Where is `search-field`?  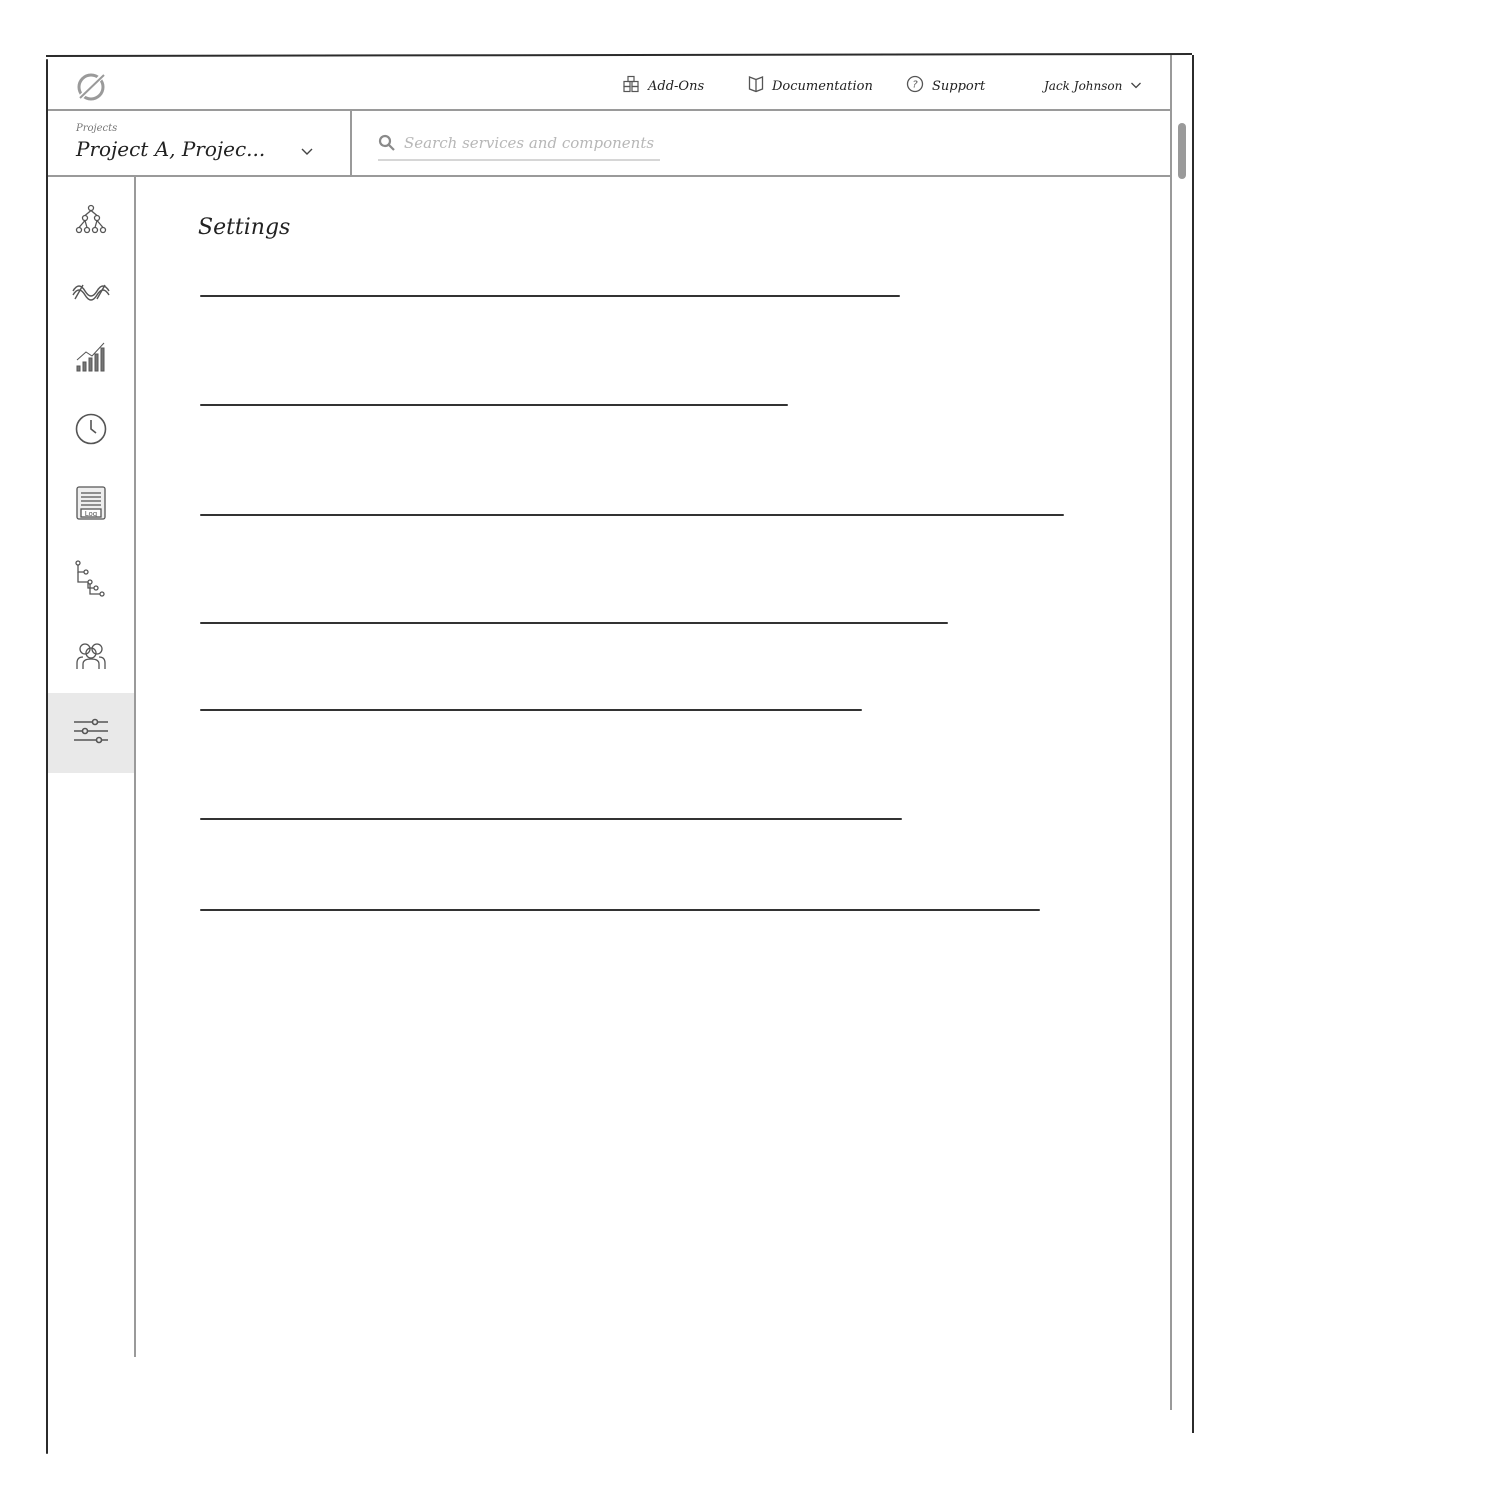
search-field is located at coordinates (519, 145).